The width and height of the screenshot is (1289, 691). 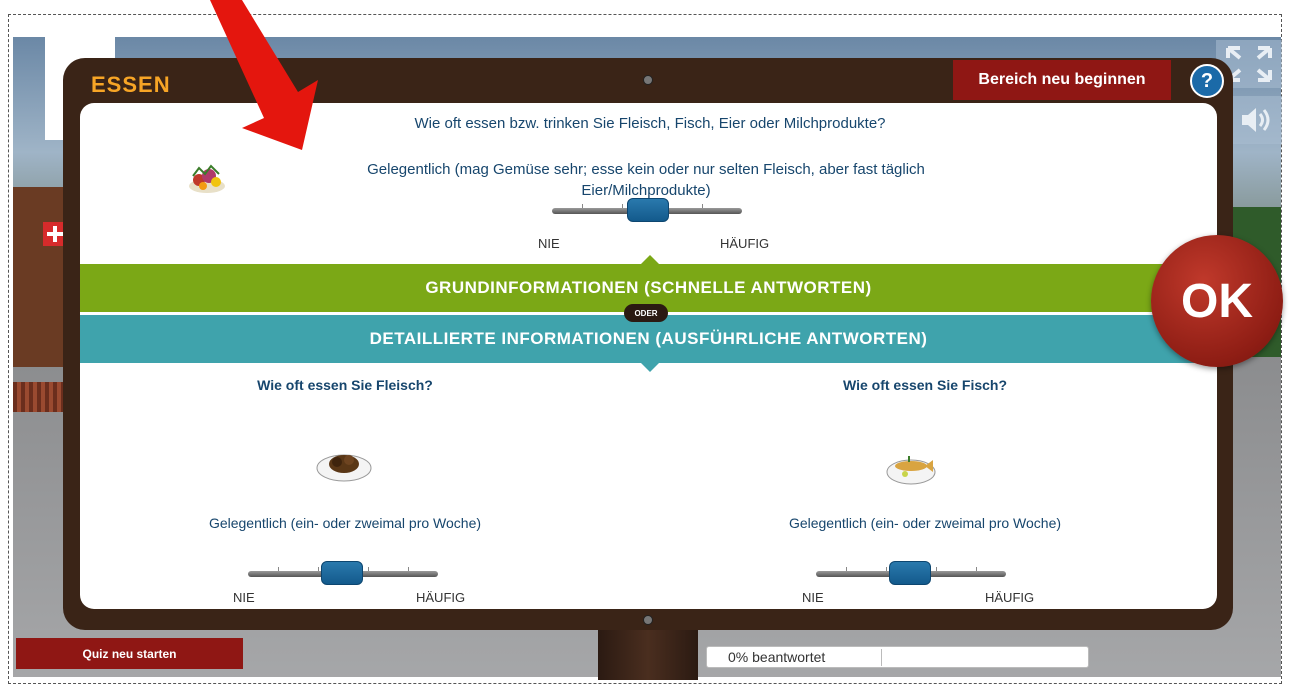 What do you see at coordinates (646, 313) in the screenshot?
I see `or-pill: ODER` at bounding box center [646, 313].